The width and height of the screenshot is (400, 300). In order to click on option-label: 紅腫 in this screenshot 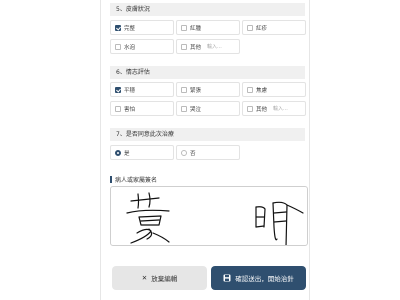, I will do `click(196, 28)`.